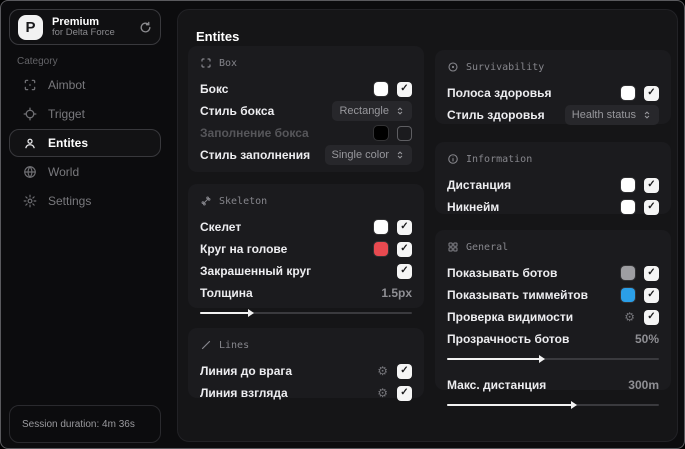 This screenshot has height=449, width=685. Describe the element at coordinates (502, 273) in the screenshot. I see `setting-label: Показывать ботов` at that location.